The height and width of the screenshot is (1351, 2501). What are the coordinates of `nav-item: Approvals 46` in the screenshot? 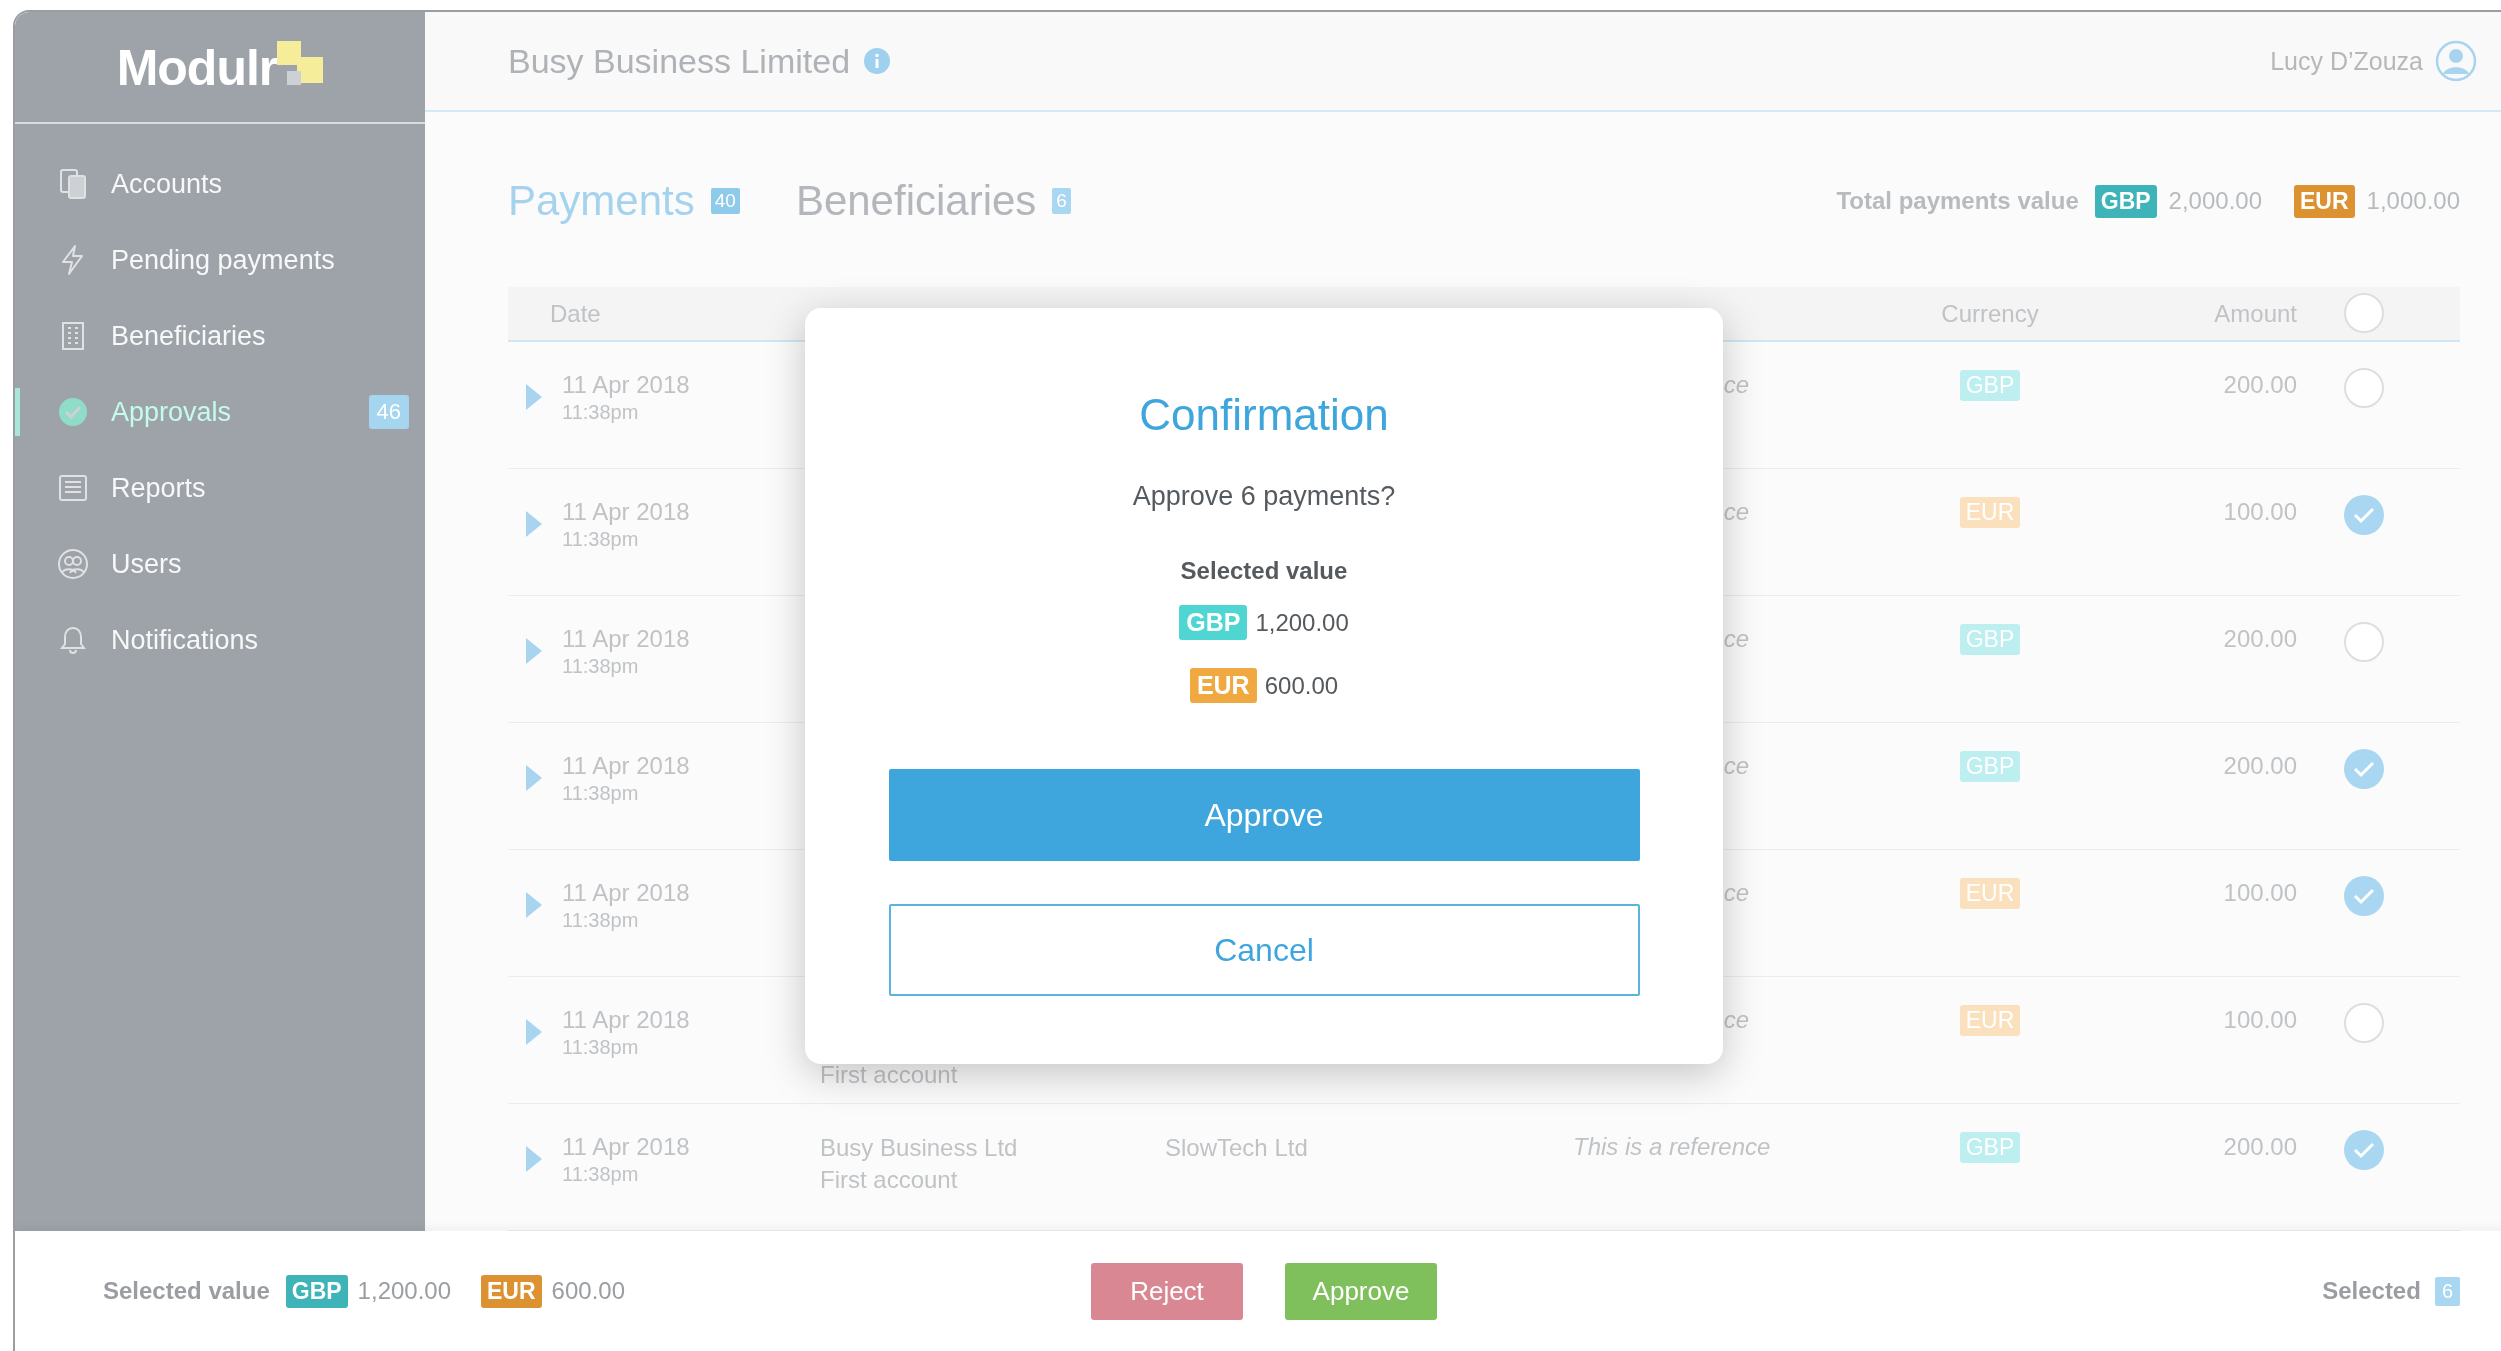 It's located at (220, 412).